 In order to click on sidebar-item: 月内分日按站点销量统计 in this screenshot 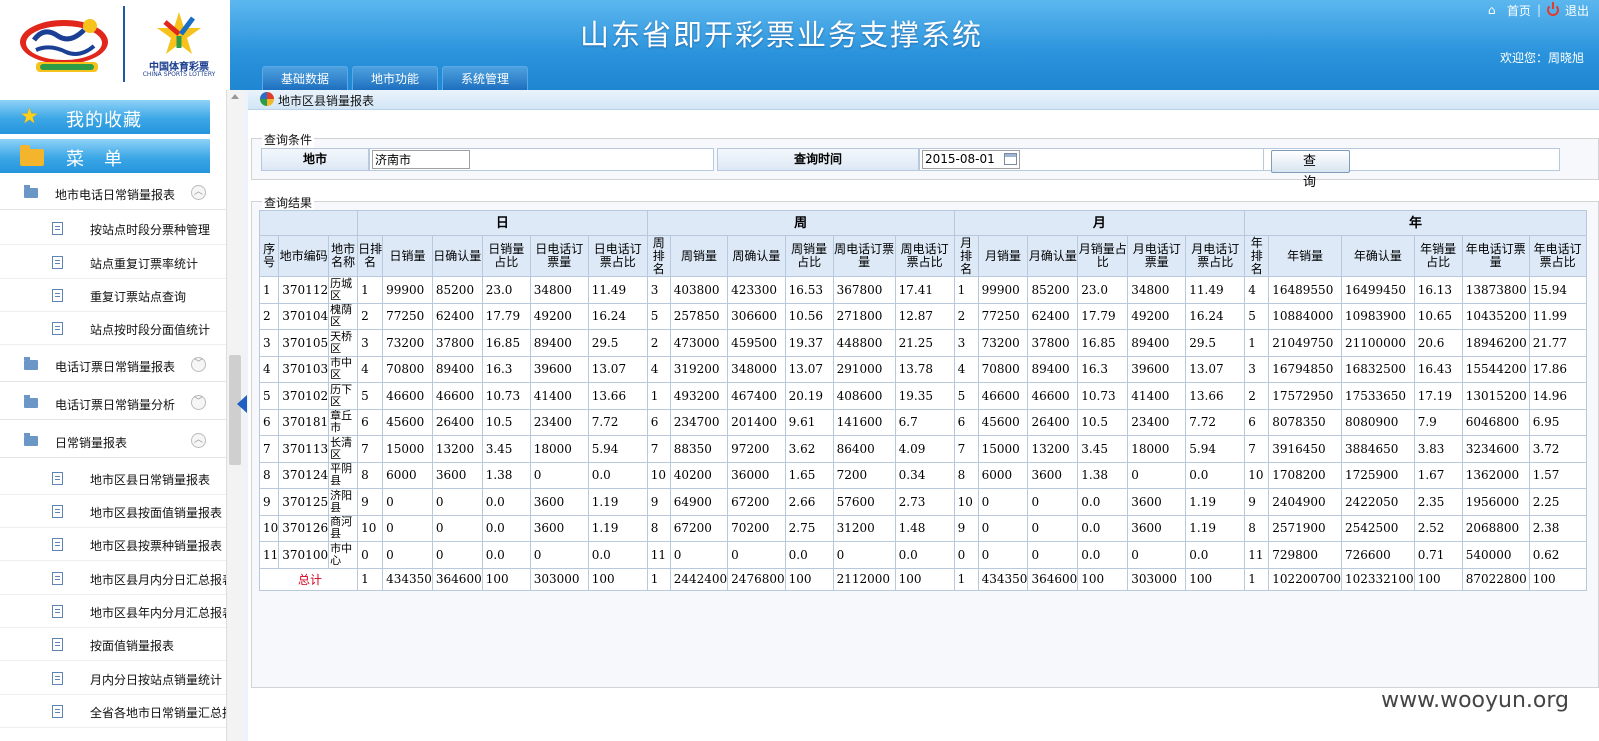, I will do `click(113, 678)`.